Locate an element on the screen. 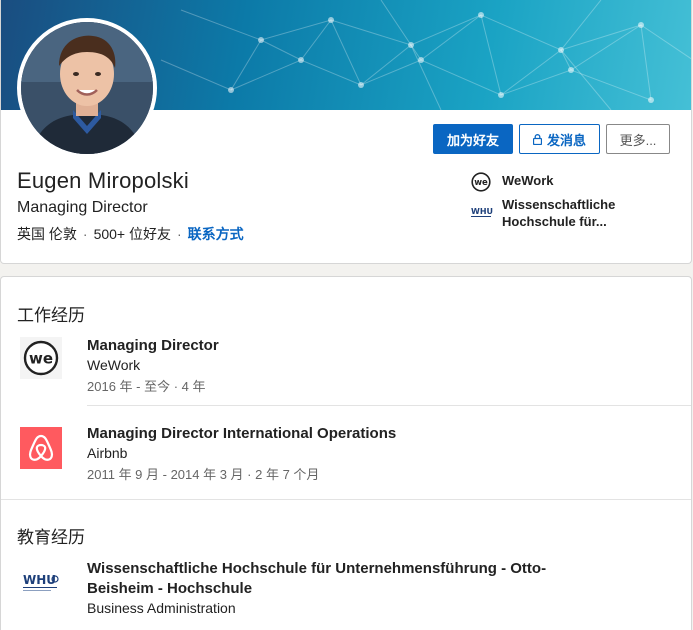  contact-info-link: 联系方式 is located at coordinates (216, 234).